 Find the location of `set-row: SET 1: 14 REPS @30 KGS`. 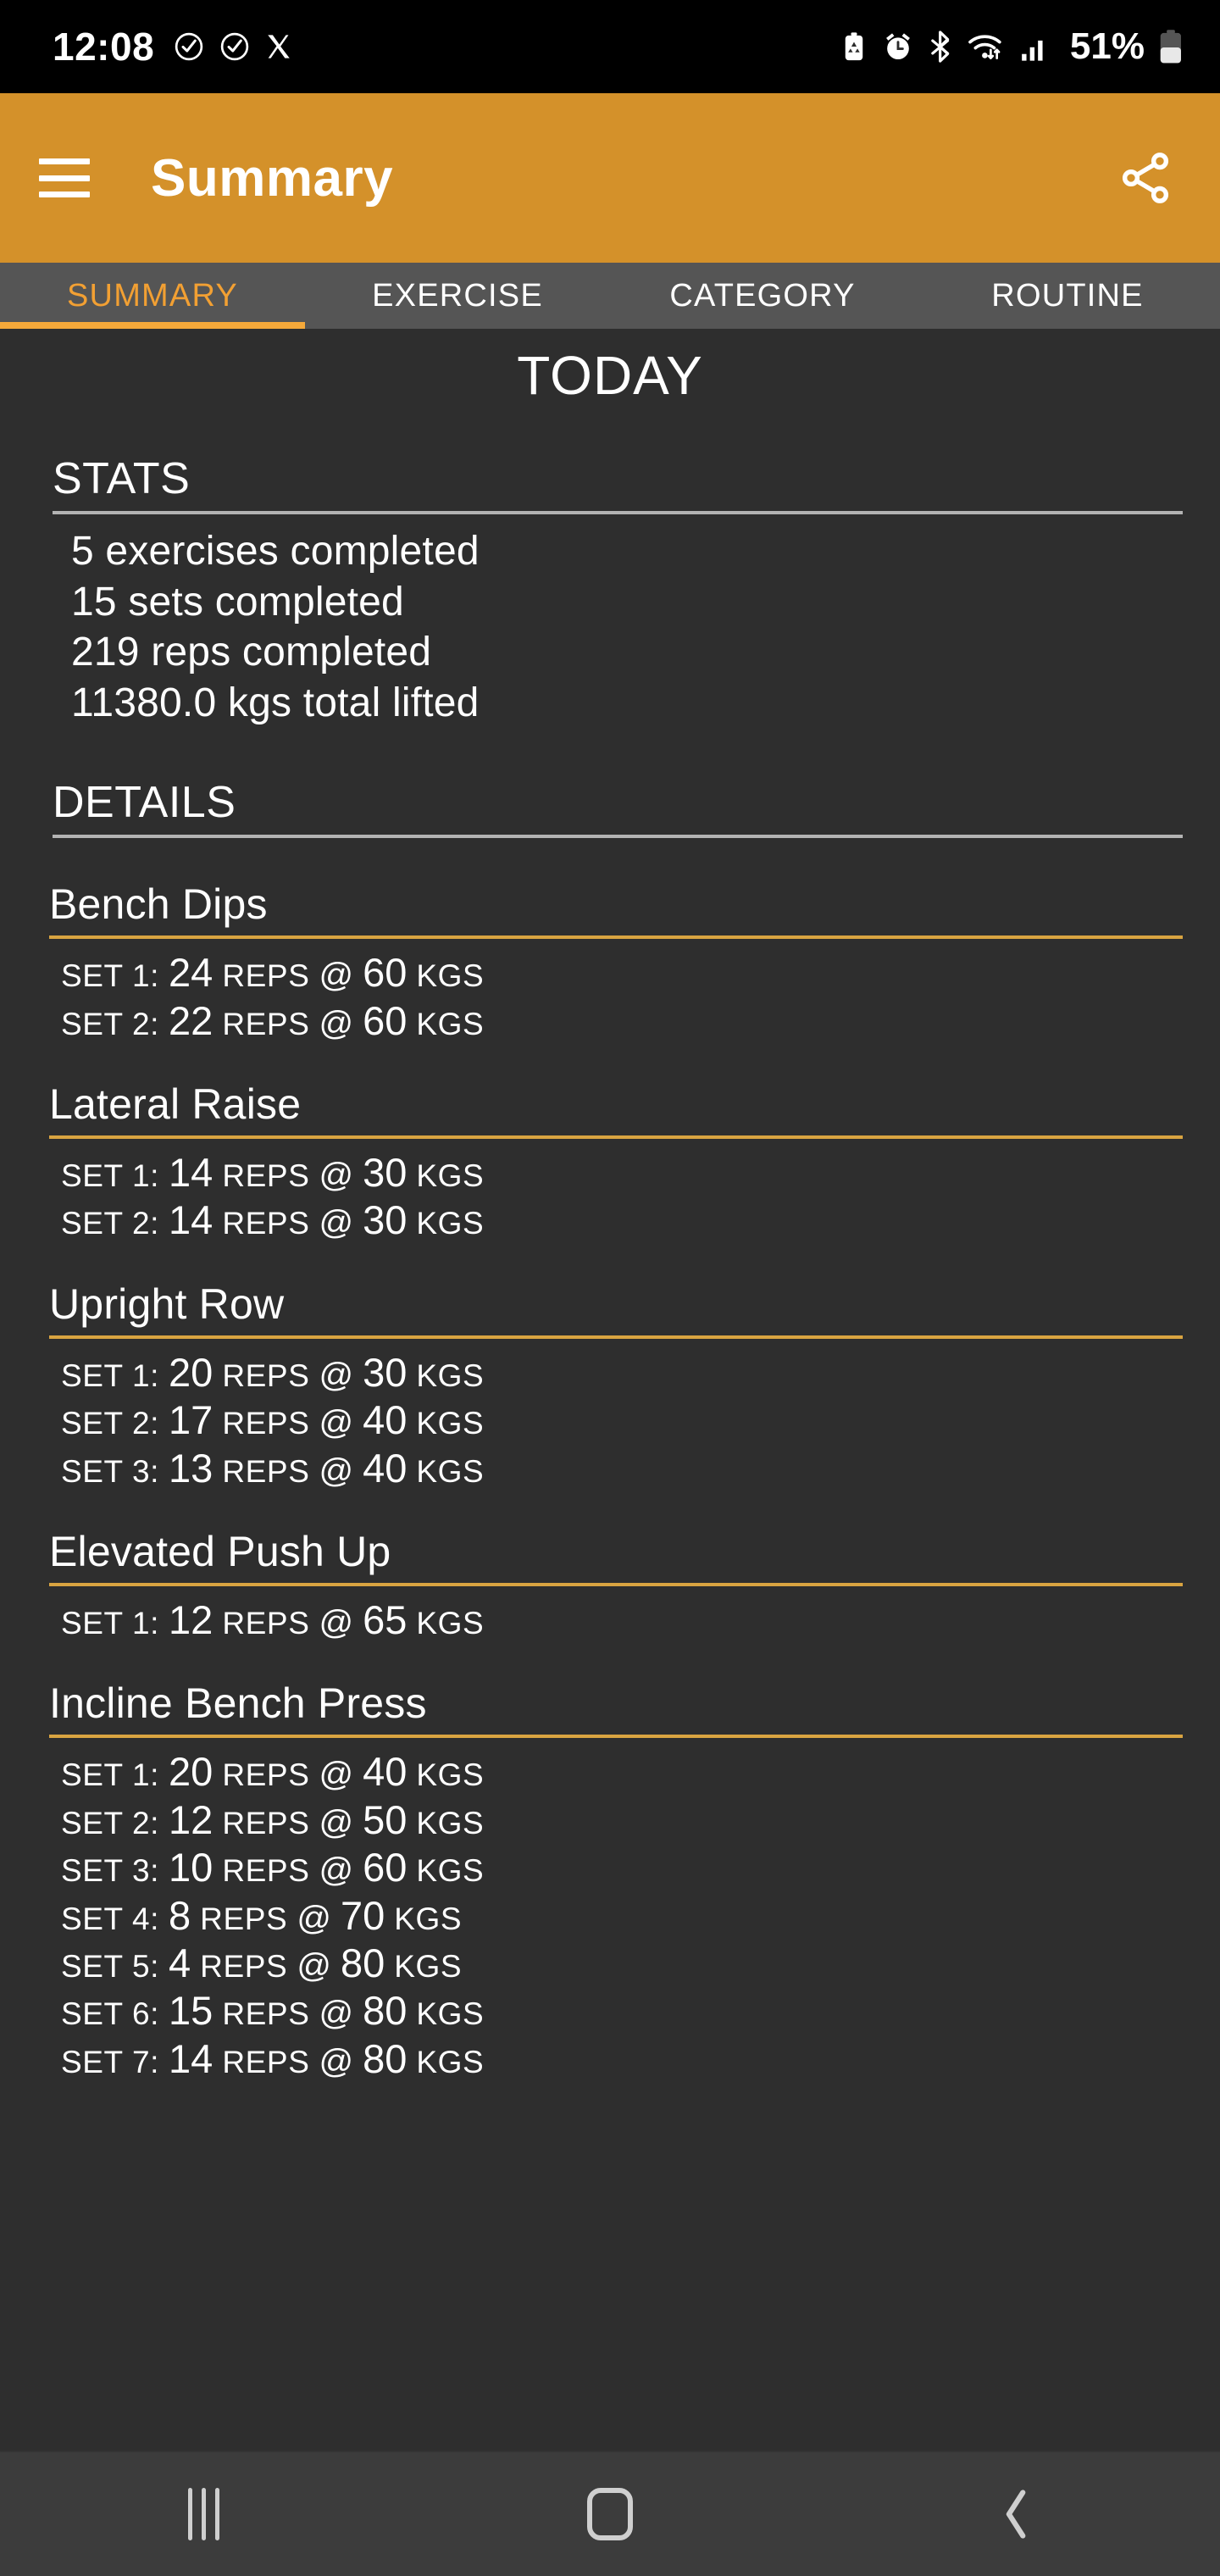

set-row: SET 1: 14 REPS @30 KGS is located at coordinates (622, 1172).